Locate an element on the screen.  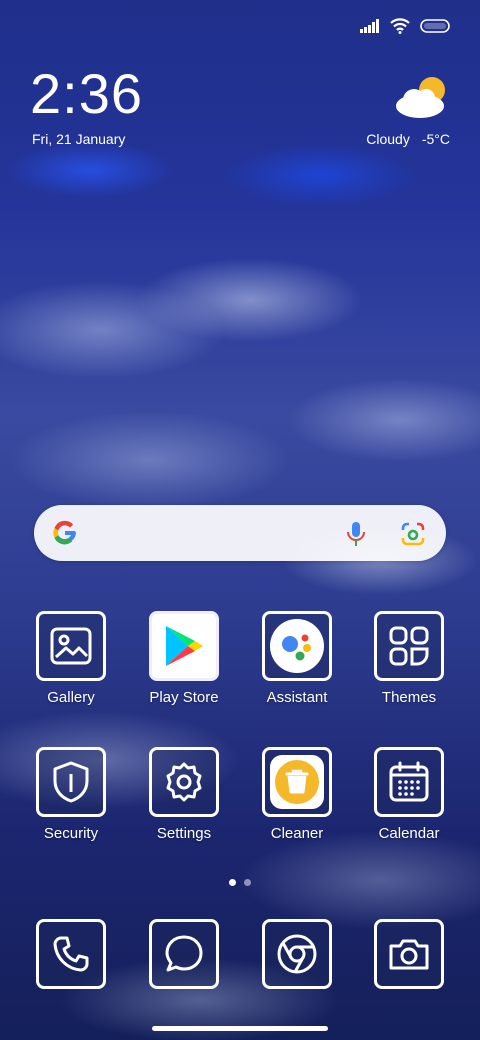
chrome-icon is located at coordinates (297, 954).